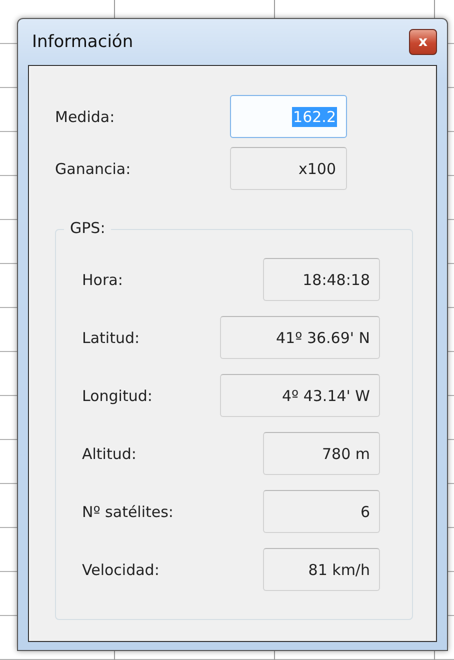 This screenshot has height=660, width=454. Describe the element at coordinates (117, 395) in the screenshot. I see `field-label: Longitud:` at that location.